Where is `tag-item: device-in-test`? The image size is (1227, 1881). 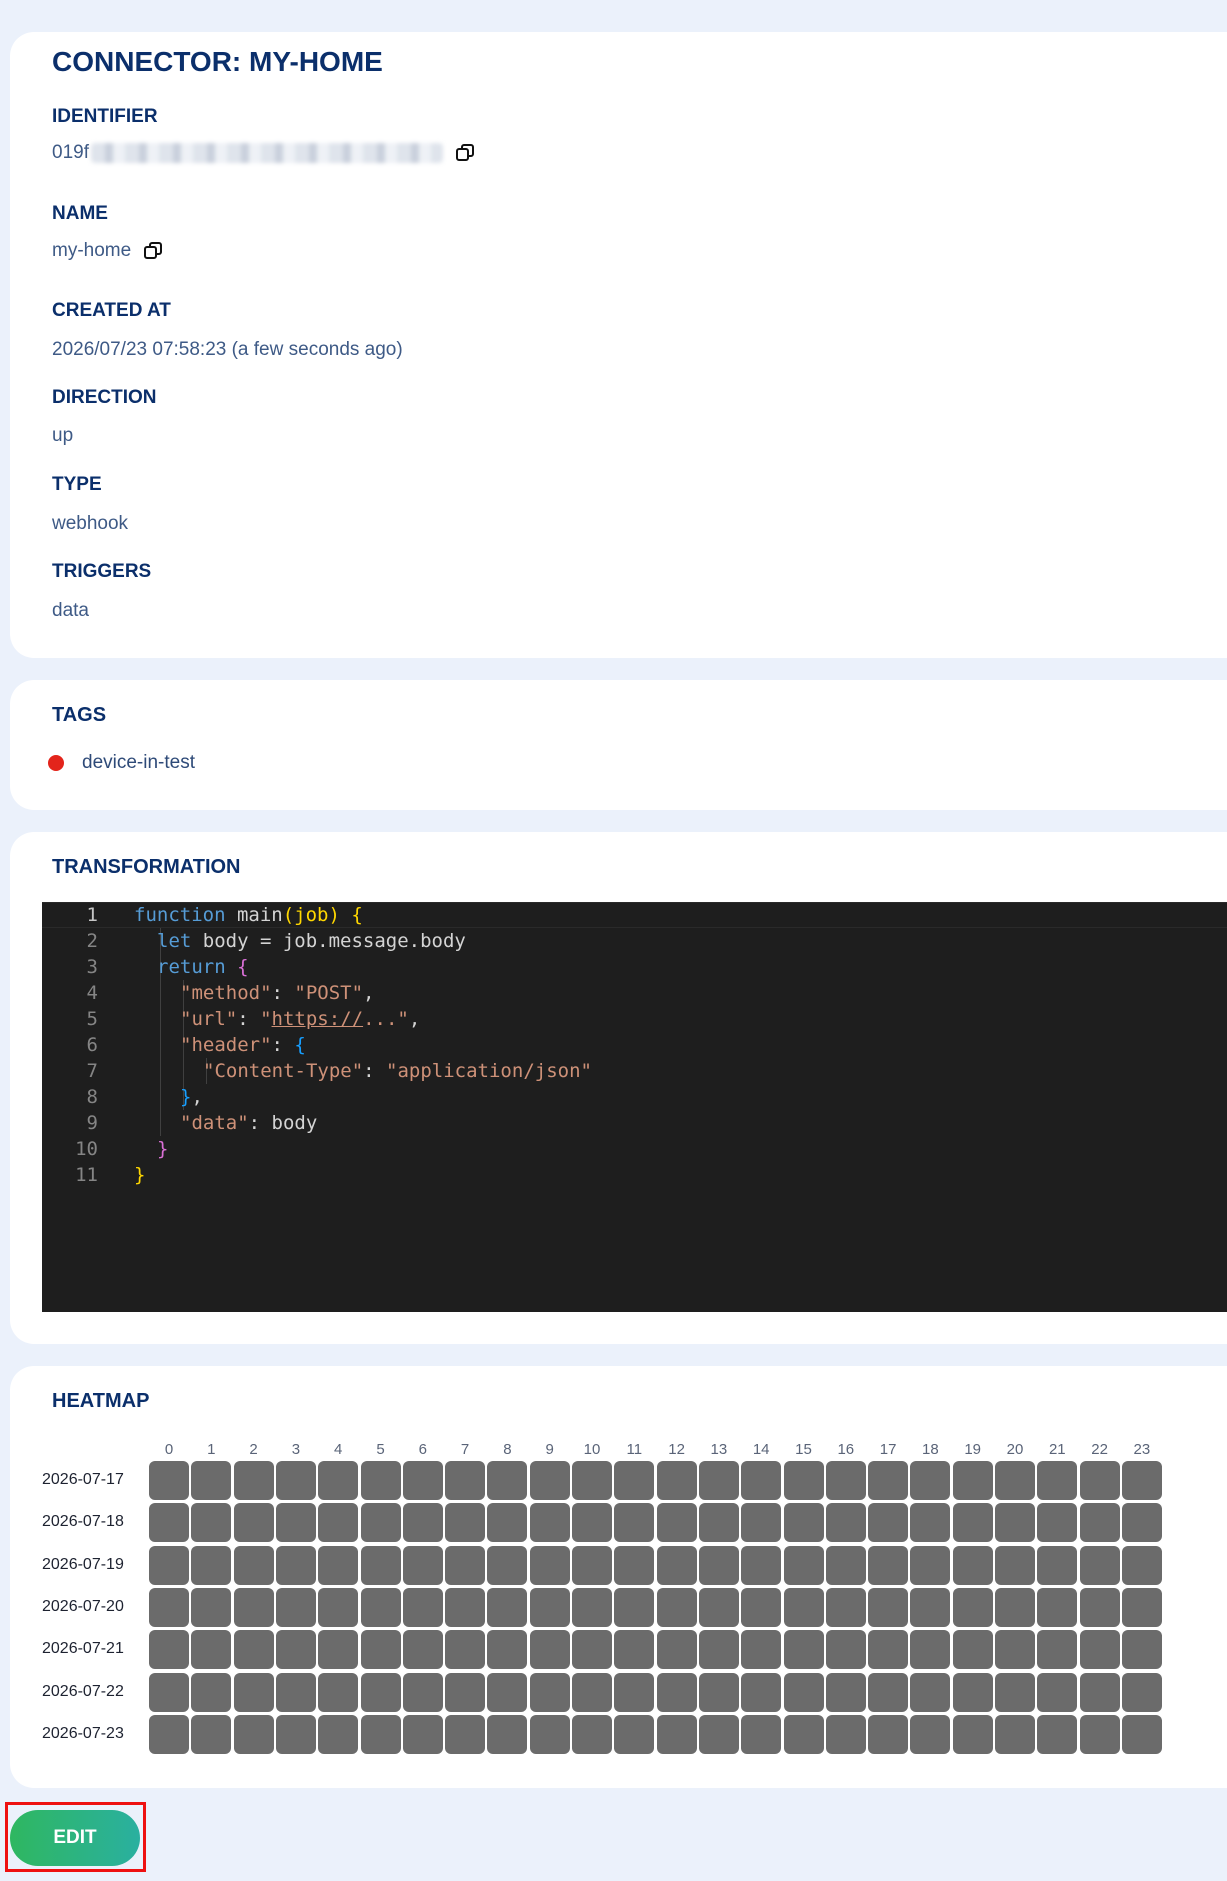
tag-item: device-in-test is located at coordinates (121, 763).